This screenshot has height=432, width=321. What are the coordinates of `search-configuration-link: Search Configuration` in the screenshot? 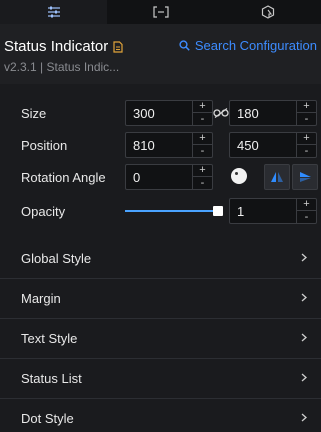 It's located at (248, 45).